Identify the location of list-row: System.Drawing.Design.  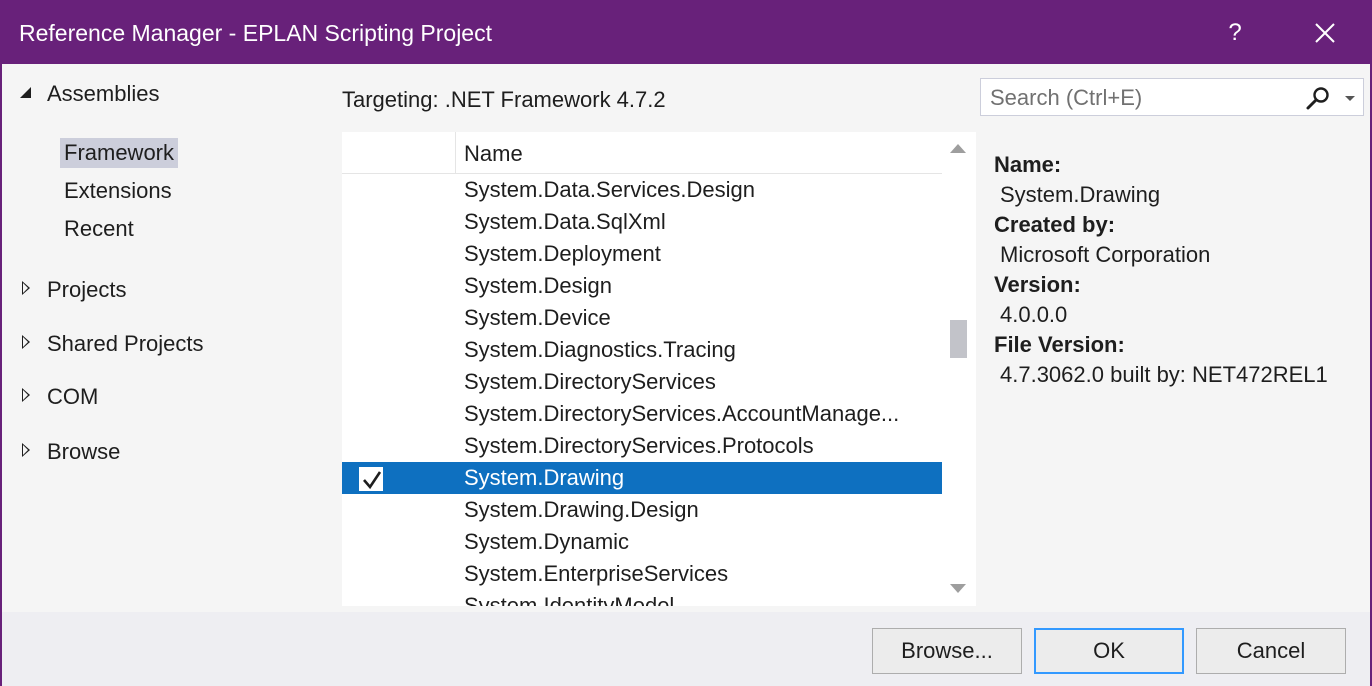
(642, 510).